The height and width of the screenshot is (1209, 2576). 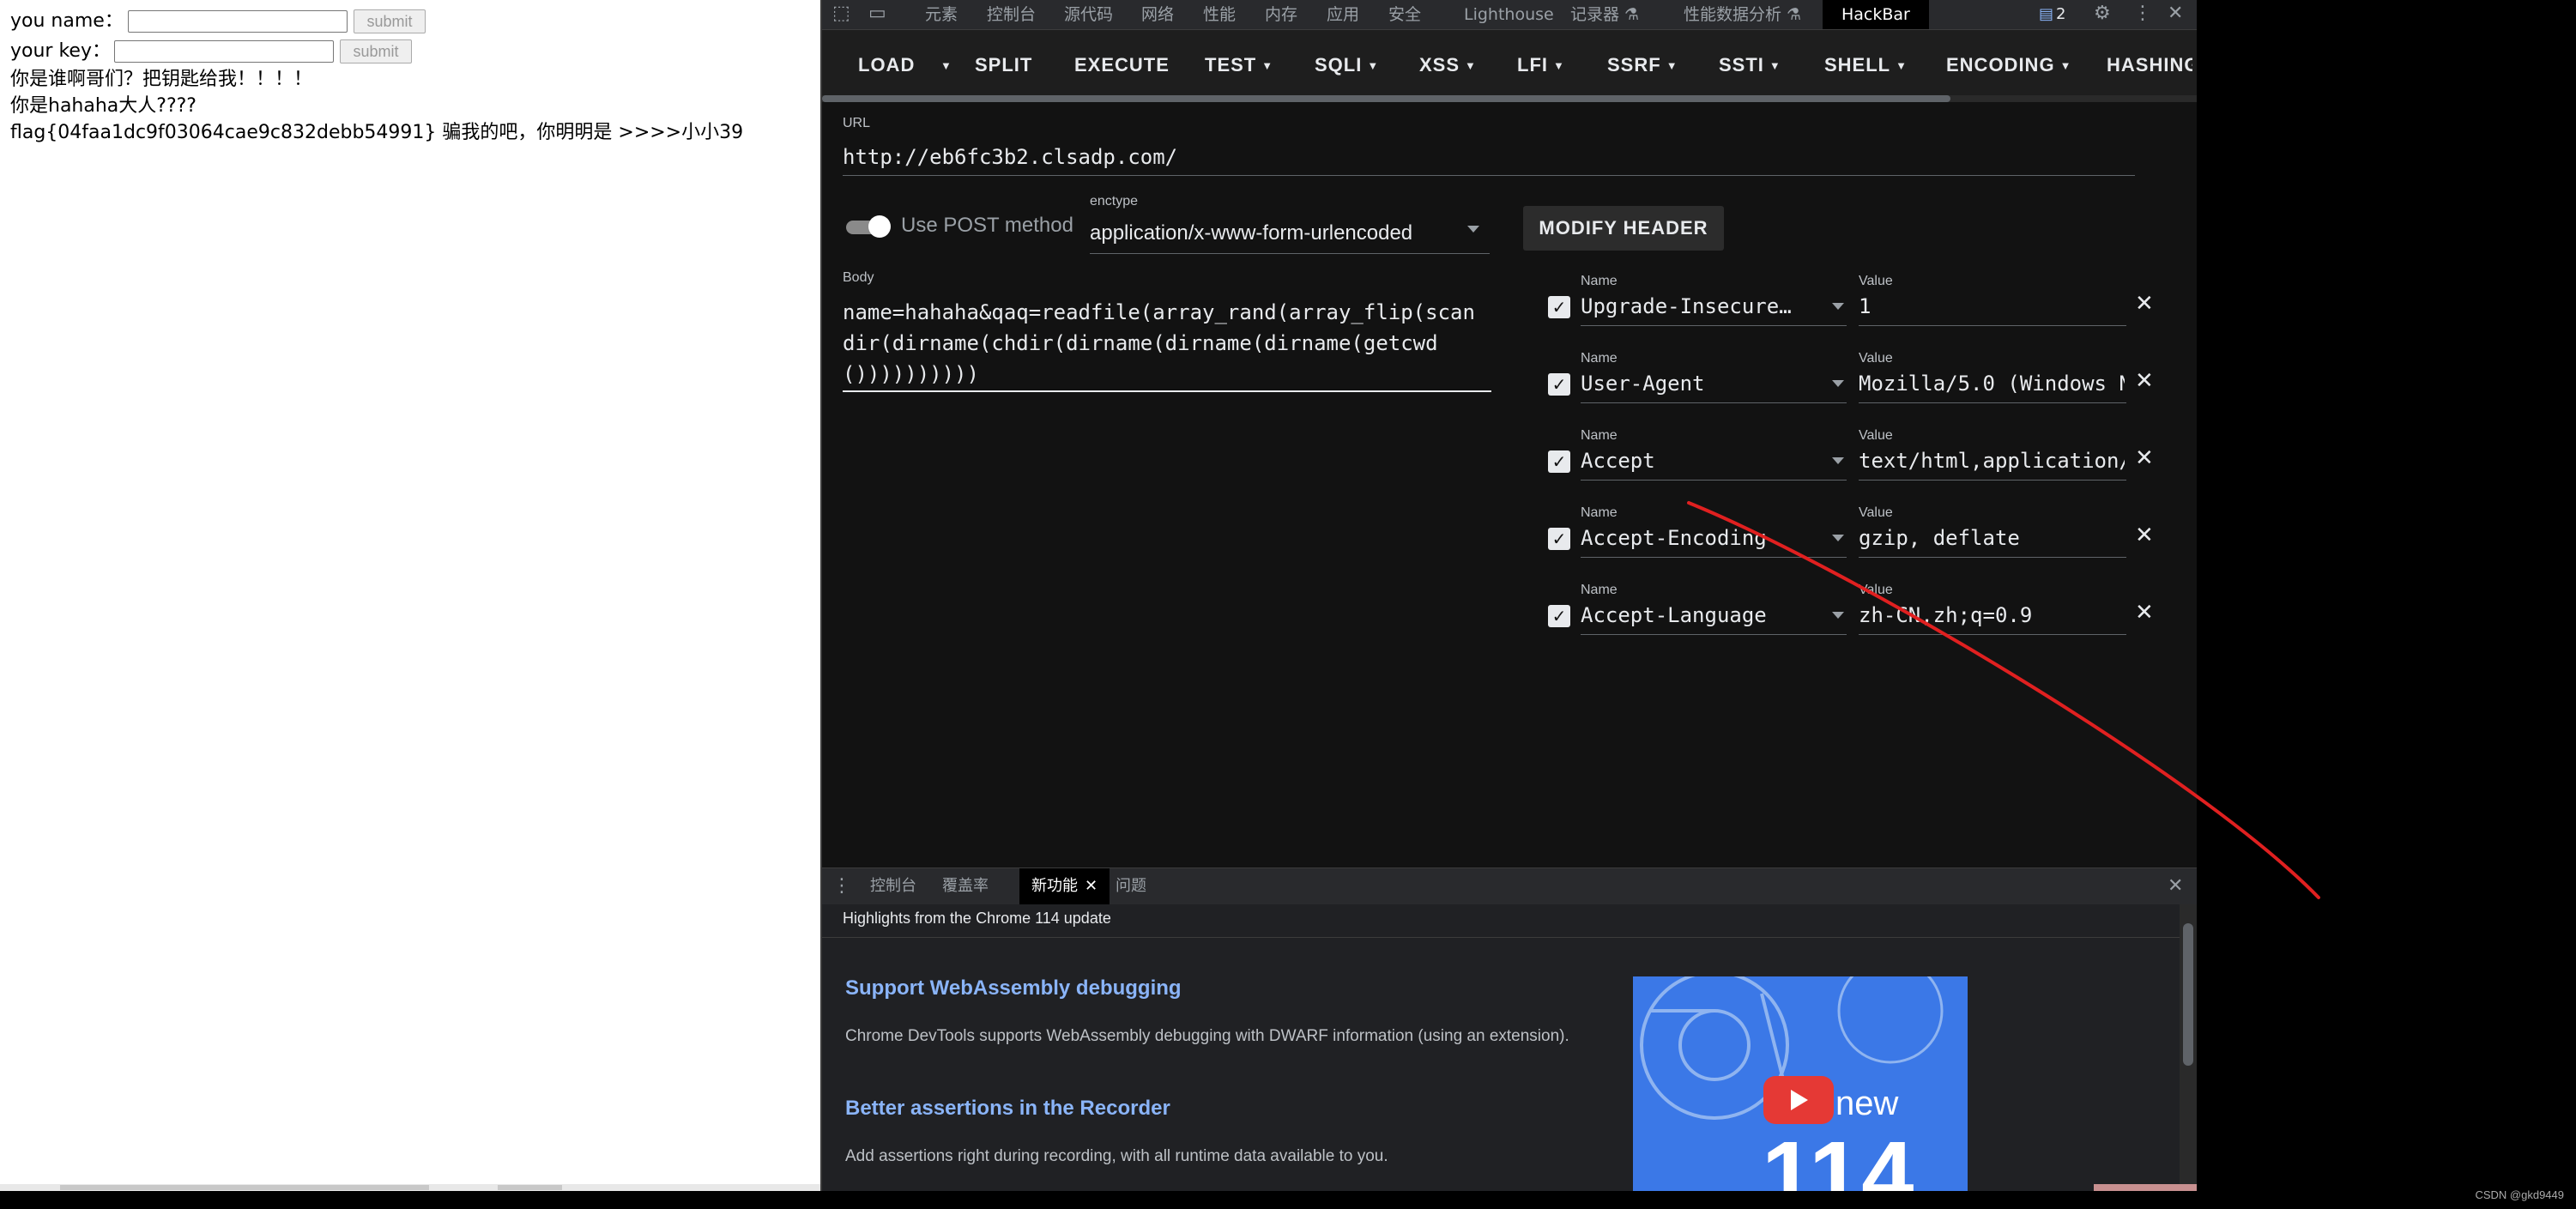 What do you see at coordinates (1007, 1109) in the screenshot?
I see `feature-heading: Better assertions in the Recorder` at bounding box center [1007, 1109].